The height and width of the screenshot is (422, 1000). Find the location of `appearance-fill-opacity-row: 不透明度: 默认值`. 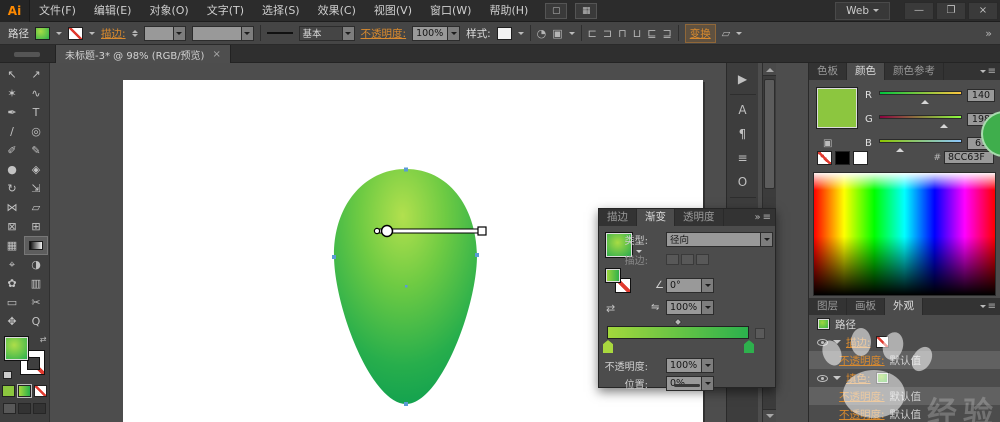

appearance-fill-opacity-row: 不透明度: 默认值 is located at coordinates (904, 396).